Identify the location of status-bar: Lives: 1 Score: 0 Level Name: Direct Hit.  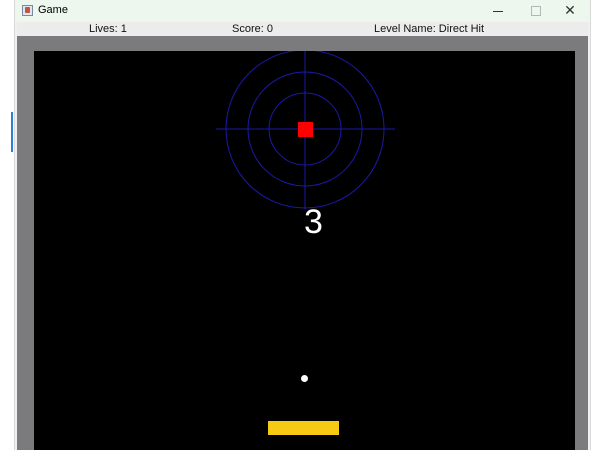
(302, 29).